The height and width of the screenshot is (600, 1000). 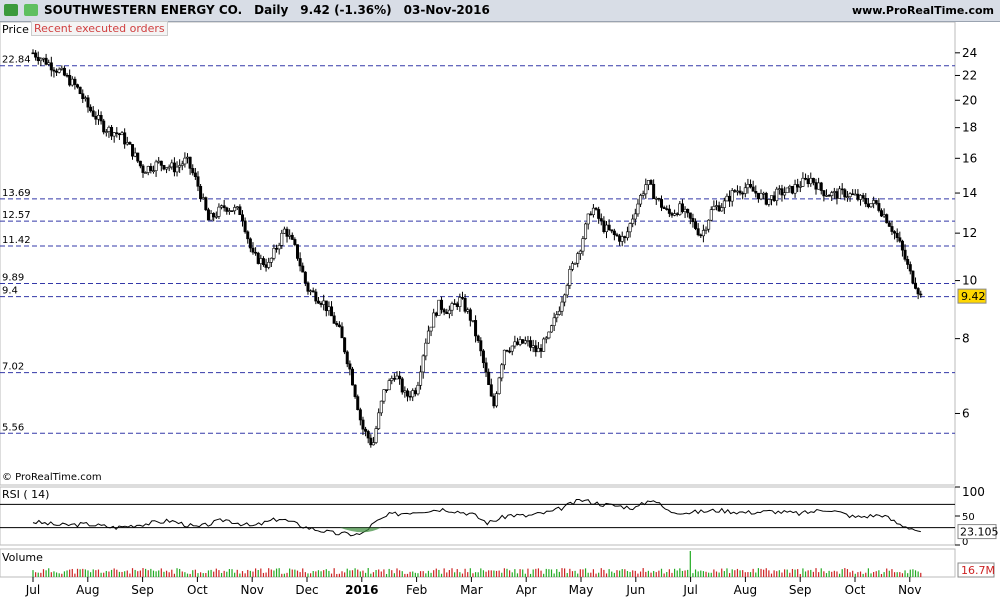 I want to click on price-level-label: 13.69, so click(x=16, y=193).